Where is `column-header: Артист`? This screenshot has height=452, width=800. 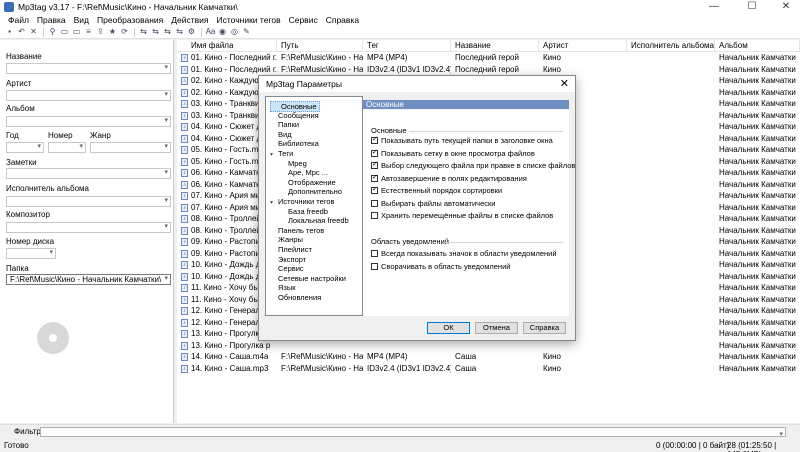
column-header: Артист is located at coordinates (583, 46).